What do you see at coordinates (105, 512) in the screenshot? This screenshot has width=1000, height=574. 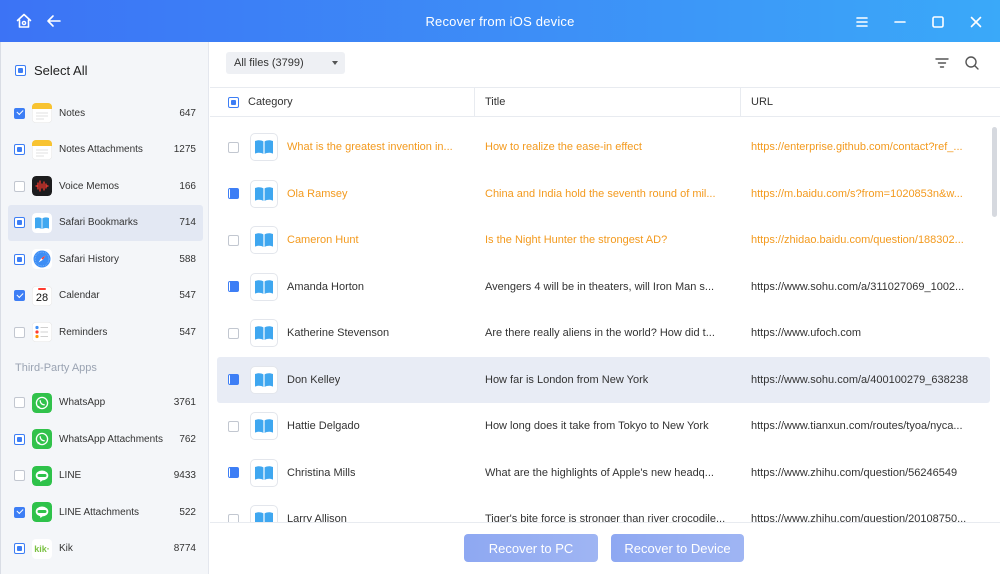 I see `sidebar-item-line-attachments: LINE Attachments 522` at bounding box center [105, 512].